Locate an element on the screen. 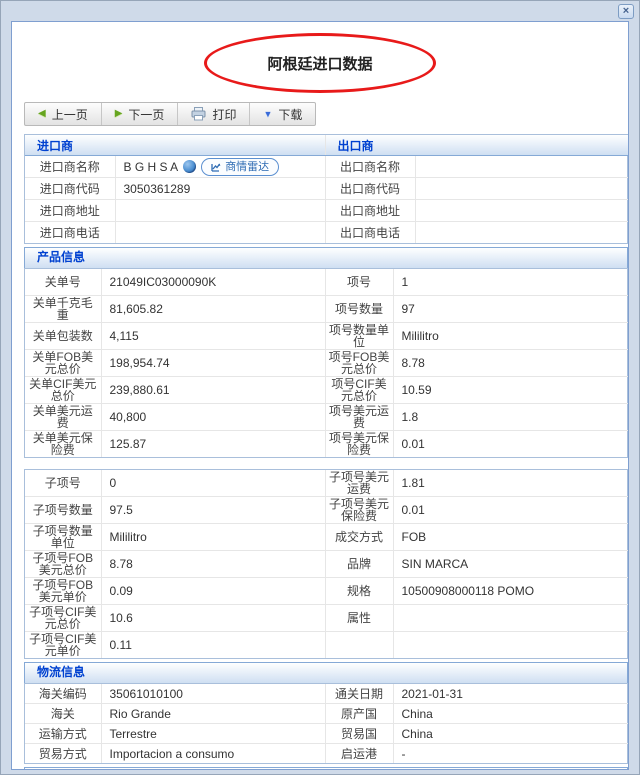  field-label: 项号FOB美元总价 is located at coordinates (359, 363).